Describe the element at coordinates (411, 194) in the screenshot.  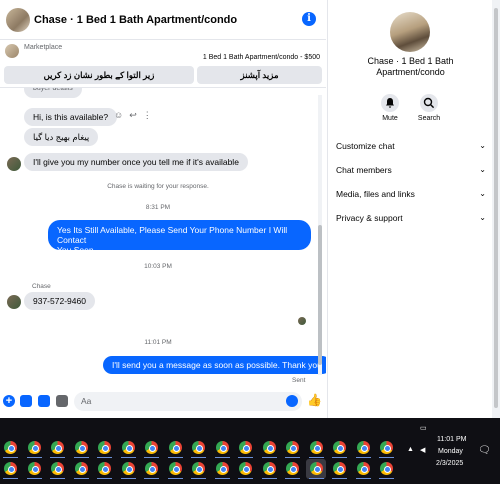
I see `row-media-files-links: Media, files and links ⌄` at that location.